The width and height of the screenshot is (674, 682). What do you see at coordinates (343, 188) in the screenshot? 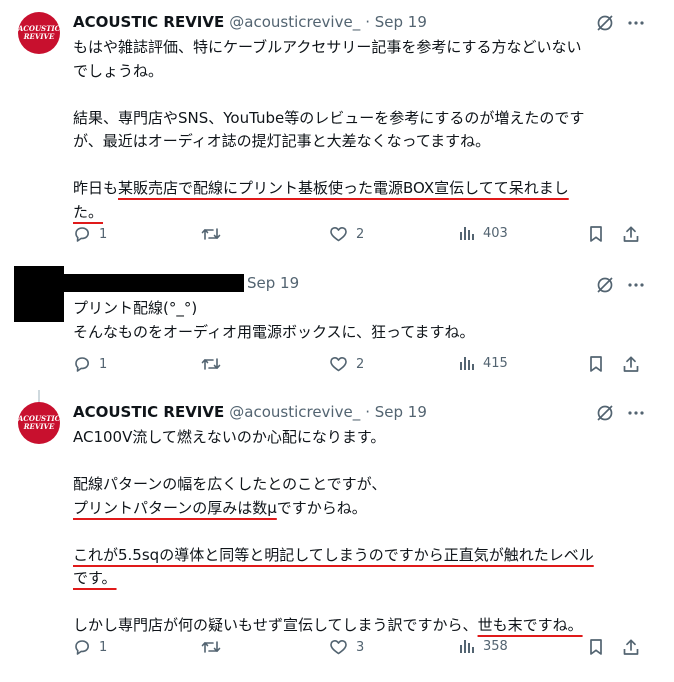
I see `underlined-text: 某販売店で配線にプリント基板使った電源BOX宣伝してて呆れまし` at bounding box center [343, 188].